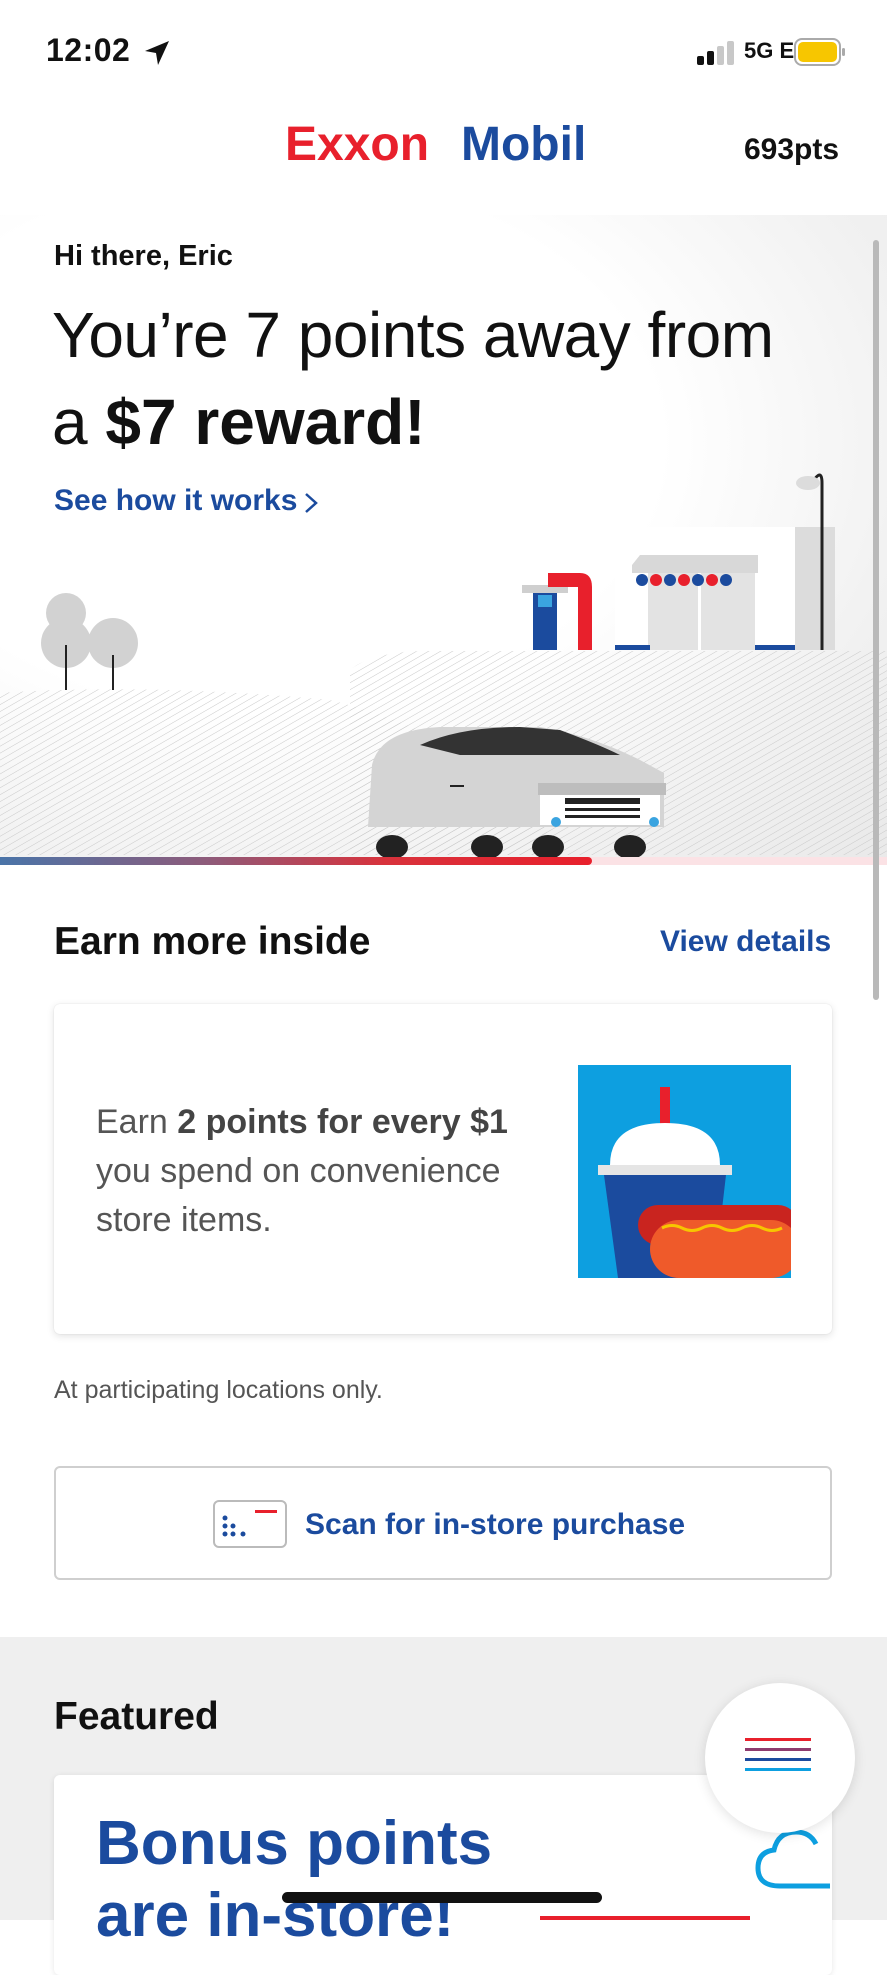 This screenshot has width=887, height=1975. Describe the element at coordinates (298, 1195) in the screenshot. I see `earn-text-suffix: you spend on convenience store items.` at that location.